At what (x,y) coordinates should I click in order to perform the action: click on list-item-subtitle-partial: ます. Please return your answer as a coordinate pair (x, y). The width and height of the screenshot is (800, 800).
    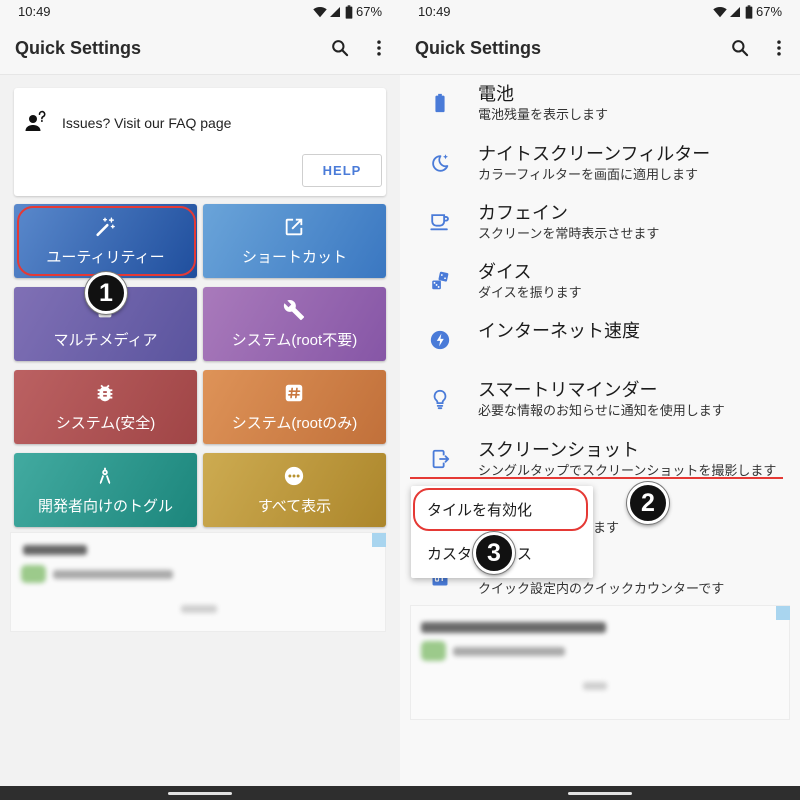
    Looking at the image, I should click on (606, 527).